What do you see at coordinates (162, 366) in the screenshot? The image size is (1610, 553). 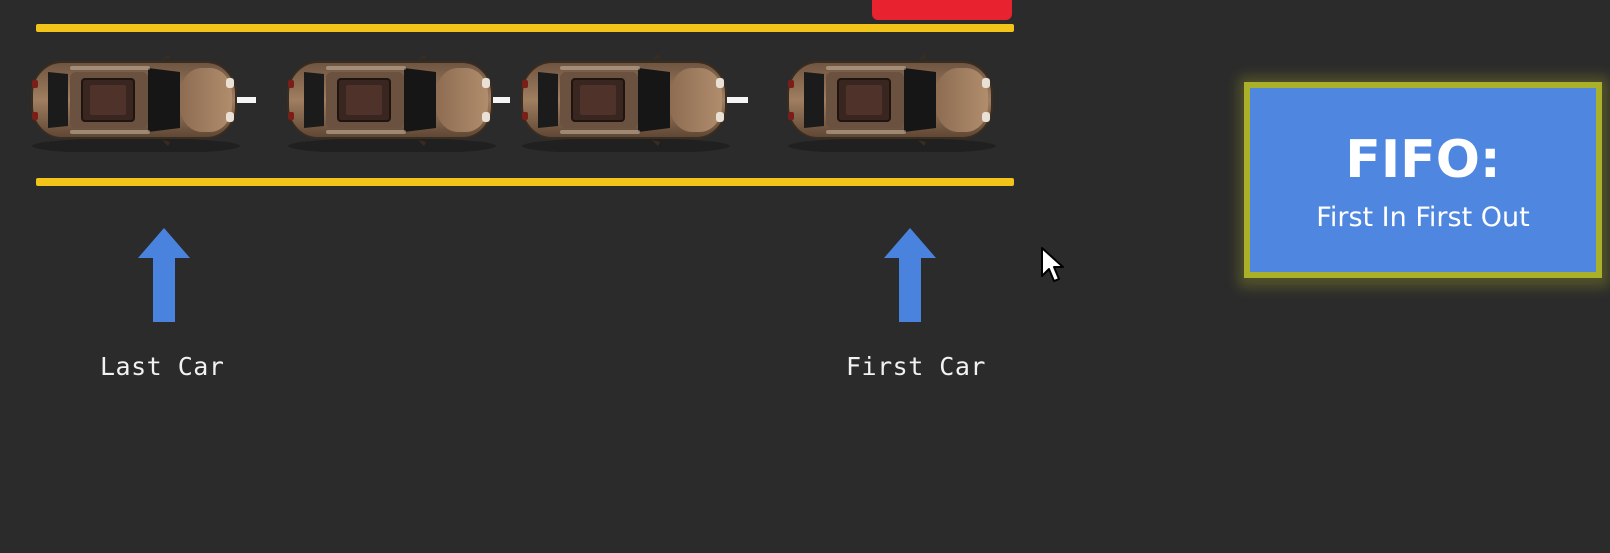 I see `last-car-label: Last Car` at bounding box center [162, 366].